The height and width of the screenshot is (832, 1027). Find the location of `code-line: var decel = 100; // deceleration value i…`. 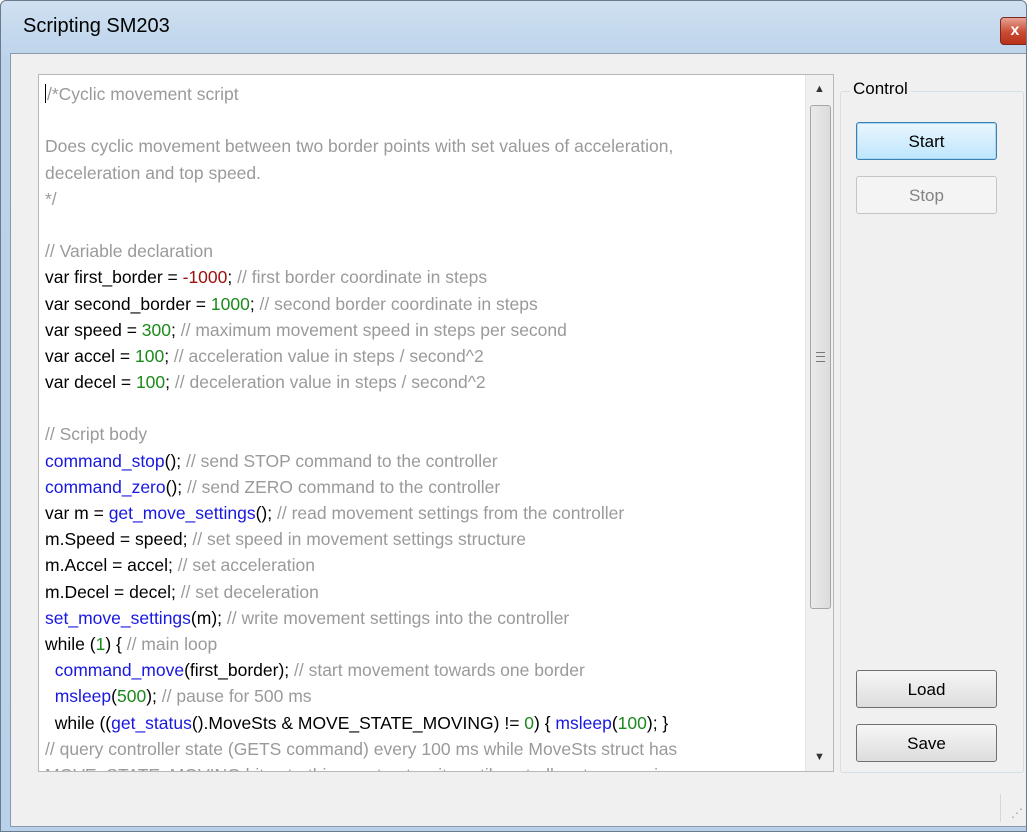

code-line: var decel = 100; // deceleration value i… is located at coordinates (424, 382).